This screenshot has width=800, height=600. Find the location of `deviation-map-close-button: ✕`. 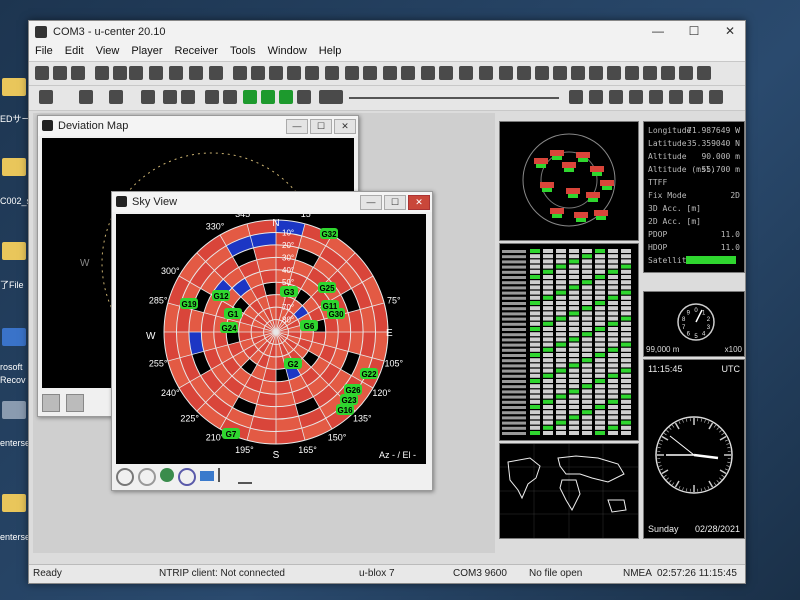

deviation-map-close-button: ✕ is located at coordinates (345, 126).